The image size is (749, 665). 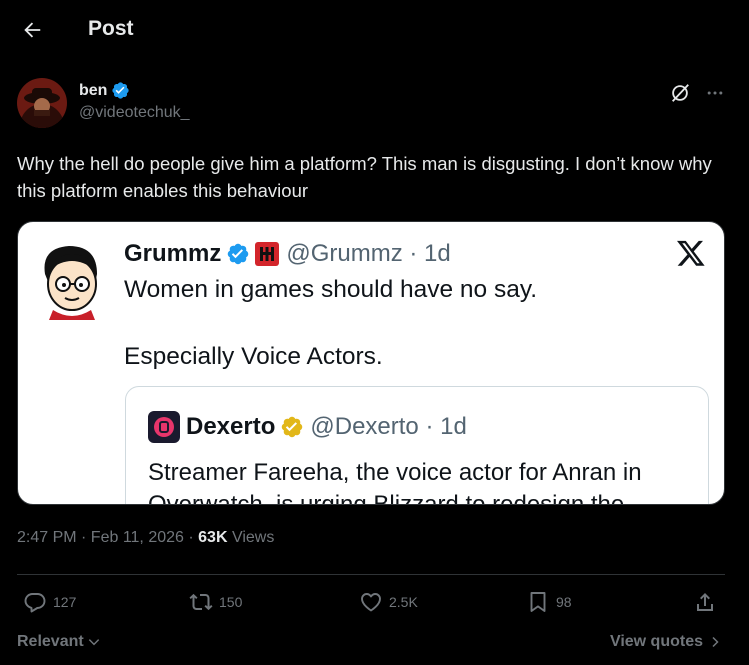 What do you see at coordinates (231, 426) in the screenshot?
I see `inner-quote-name: Dexerto` at bounding box center [231, 426].